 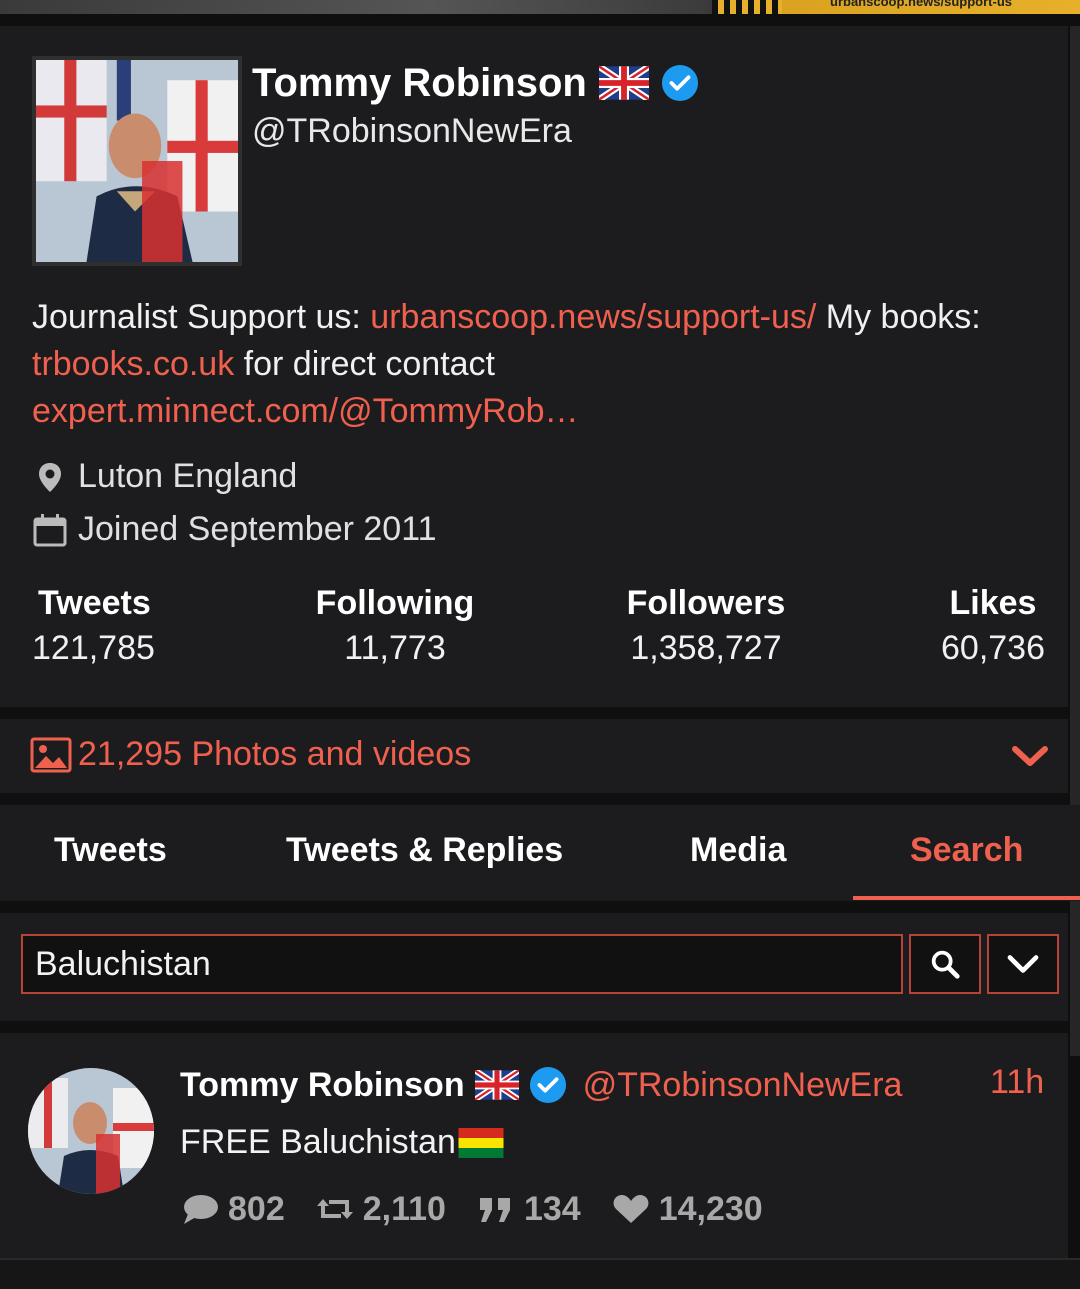 I want to click on stat-followers-label: Followers, so click(x=706, y=603).